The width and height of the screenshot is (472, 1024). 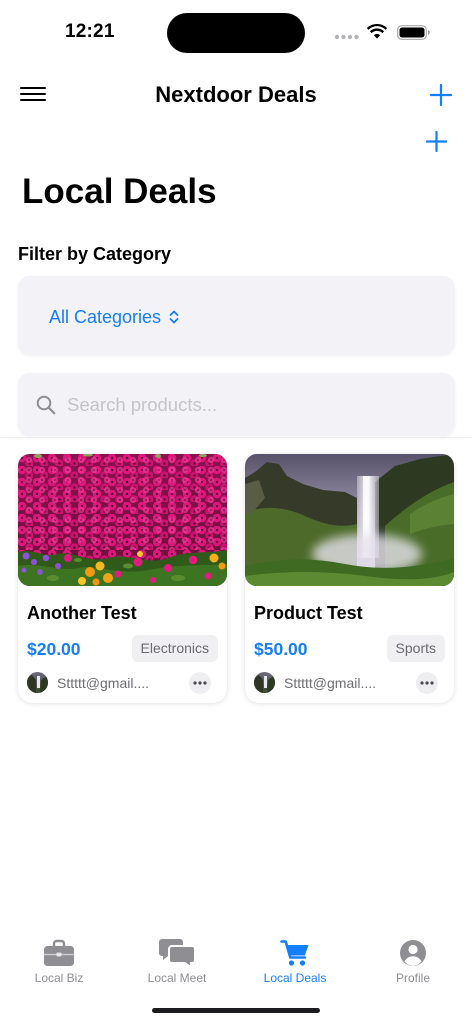 What do you see at coordinates (59, 978) in the screenshot?
I see `tab-label: Local Biz` at bounding box center [59, 978].